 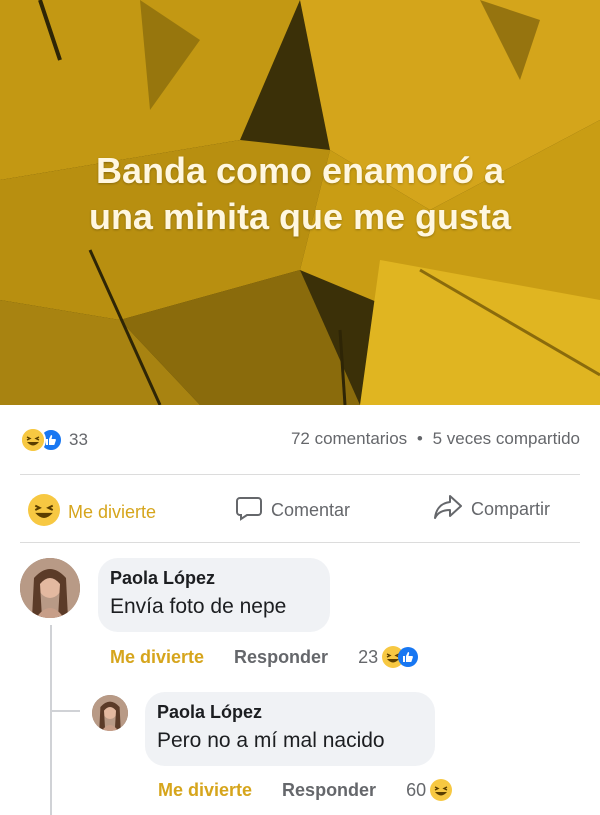 I want to click on post-action-bar: Me divierte Comentar Compartir, so click(x=300, y=509).